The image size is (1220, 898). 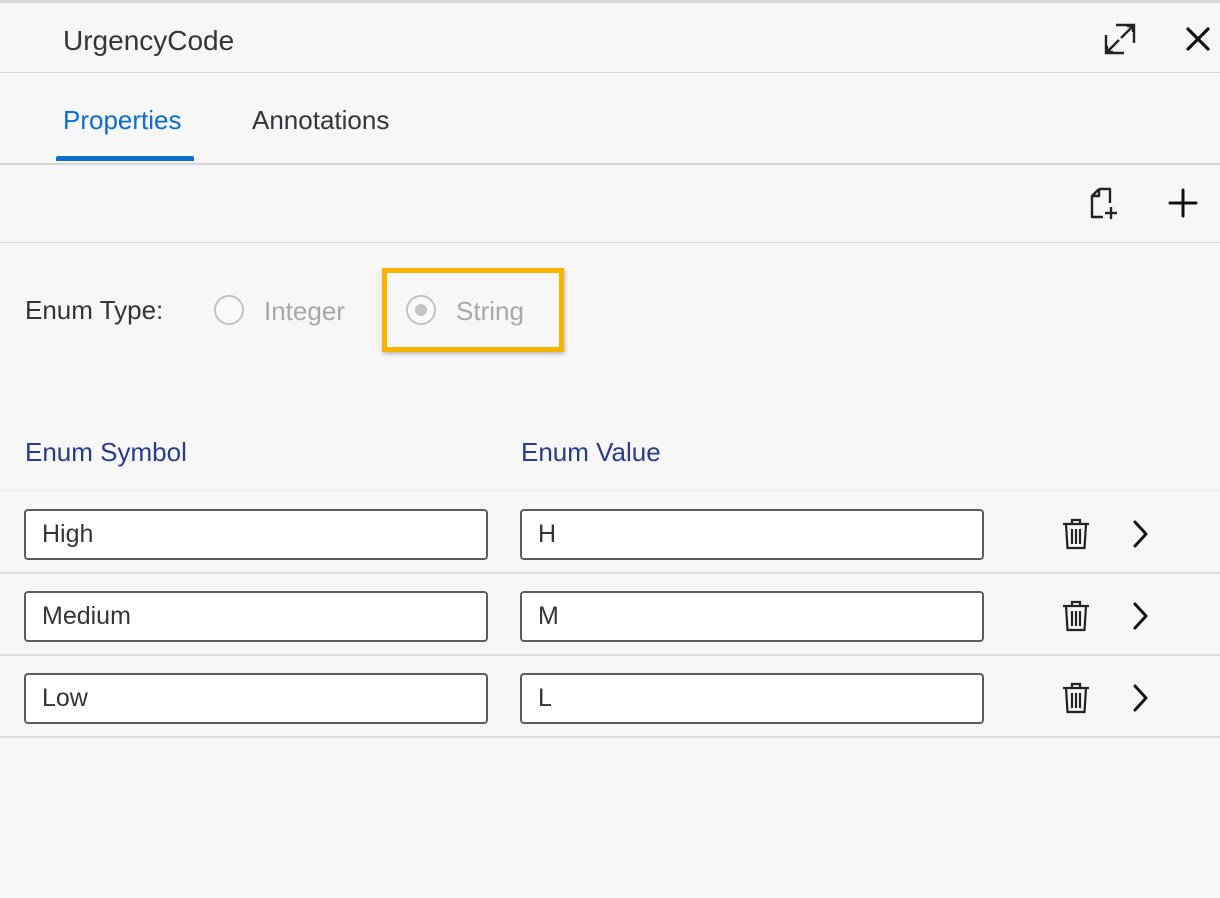 What do you see at coordinates (610, 490) in the screenshot?
I see `header-divider` at bounding box center [610, 490].